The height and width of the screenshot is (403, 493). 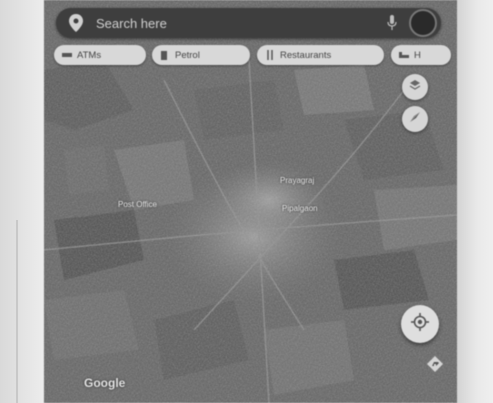 I want to click on chip-label: H, so click(x=417, y=55).